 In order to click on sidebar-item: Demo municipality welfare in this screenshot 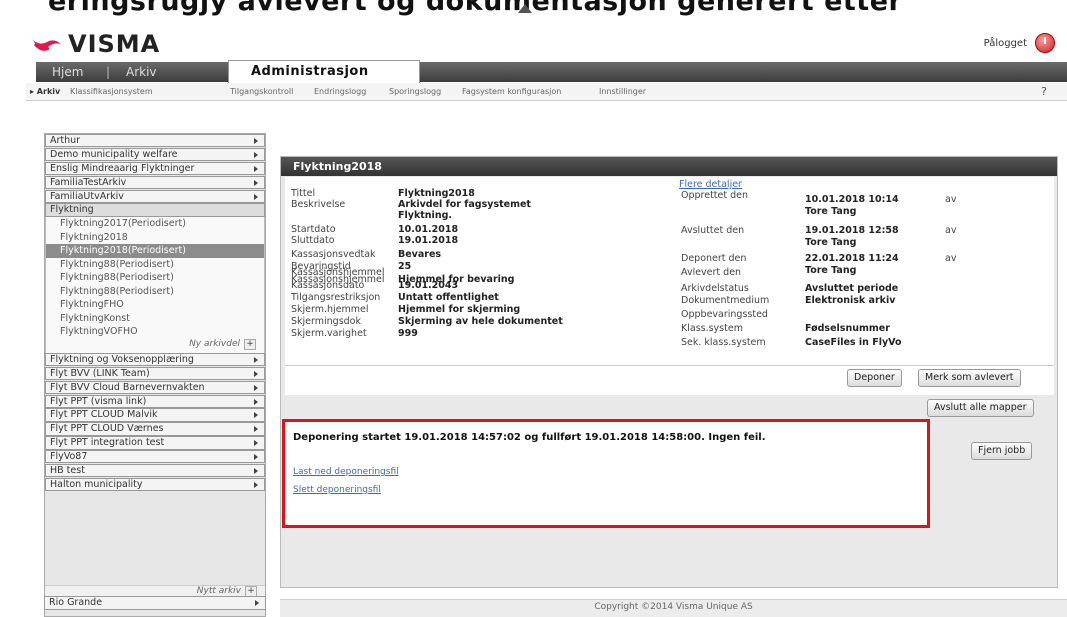, I will do `click(155, 154)`.